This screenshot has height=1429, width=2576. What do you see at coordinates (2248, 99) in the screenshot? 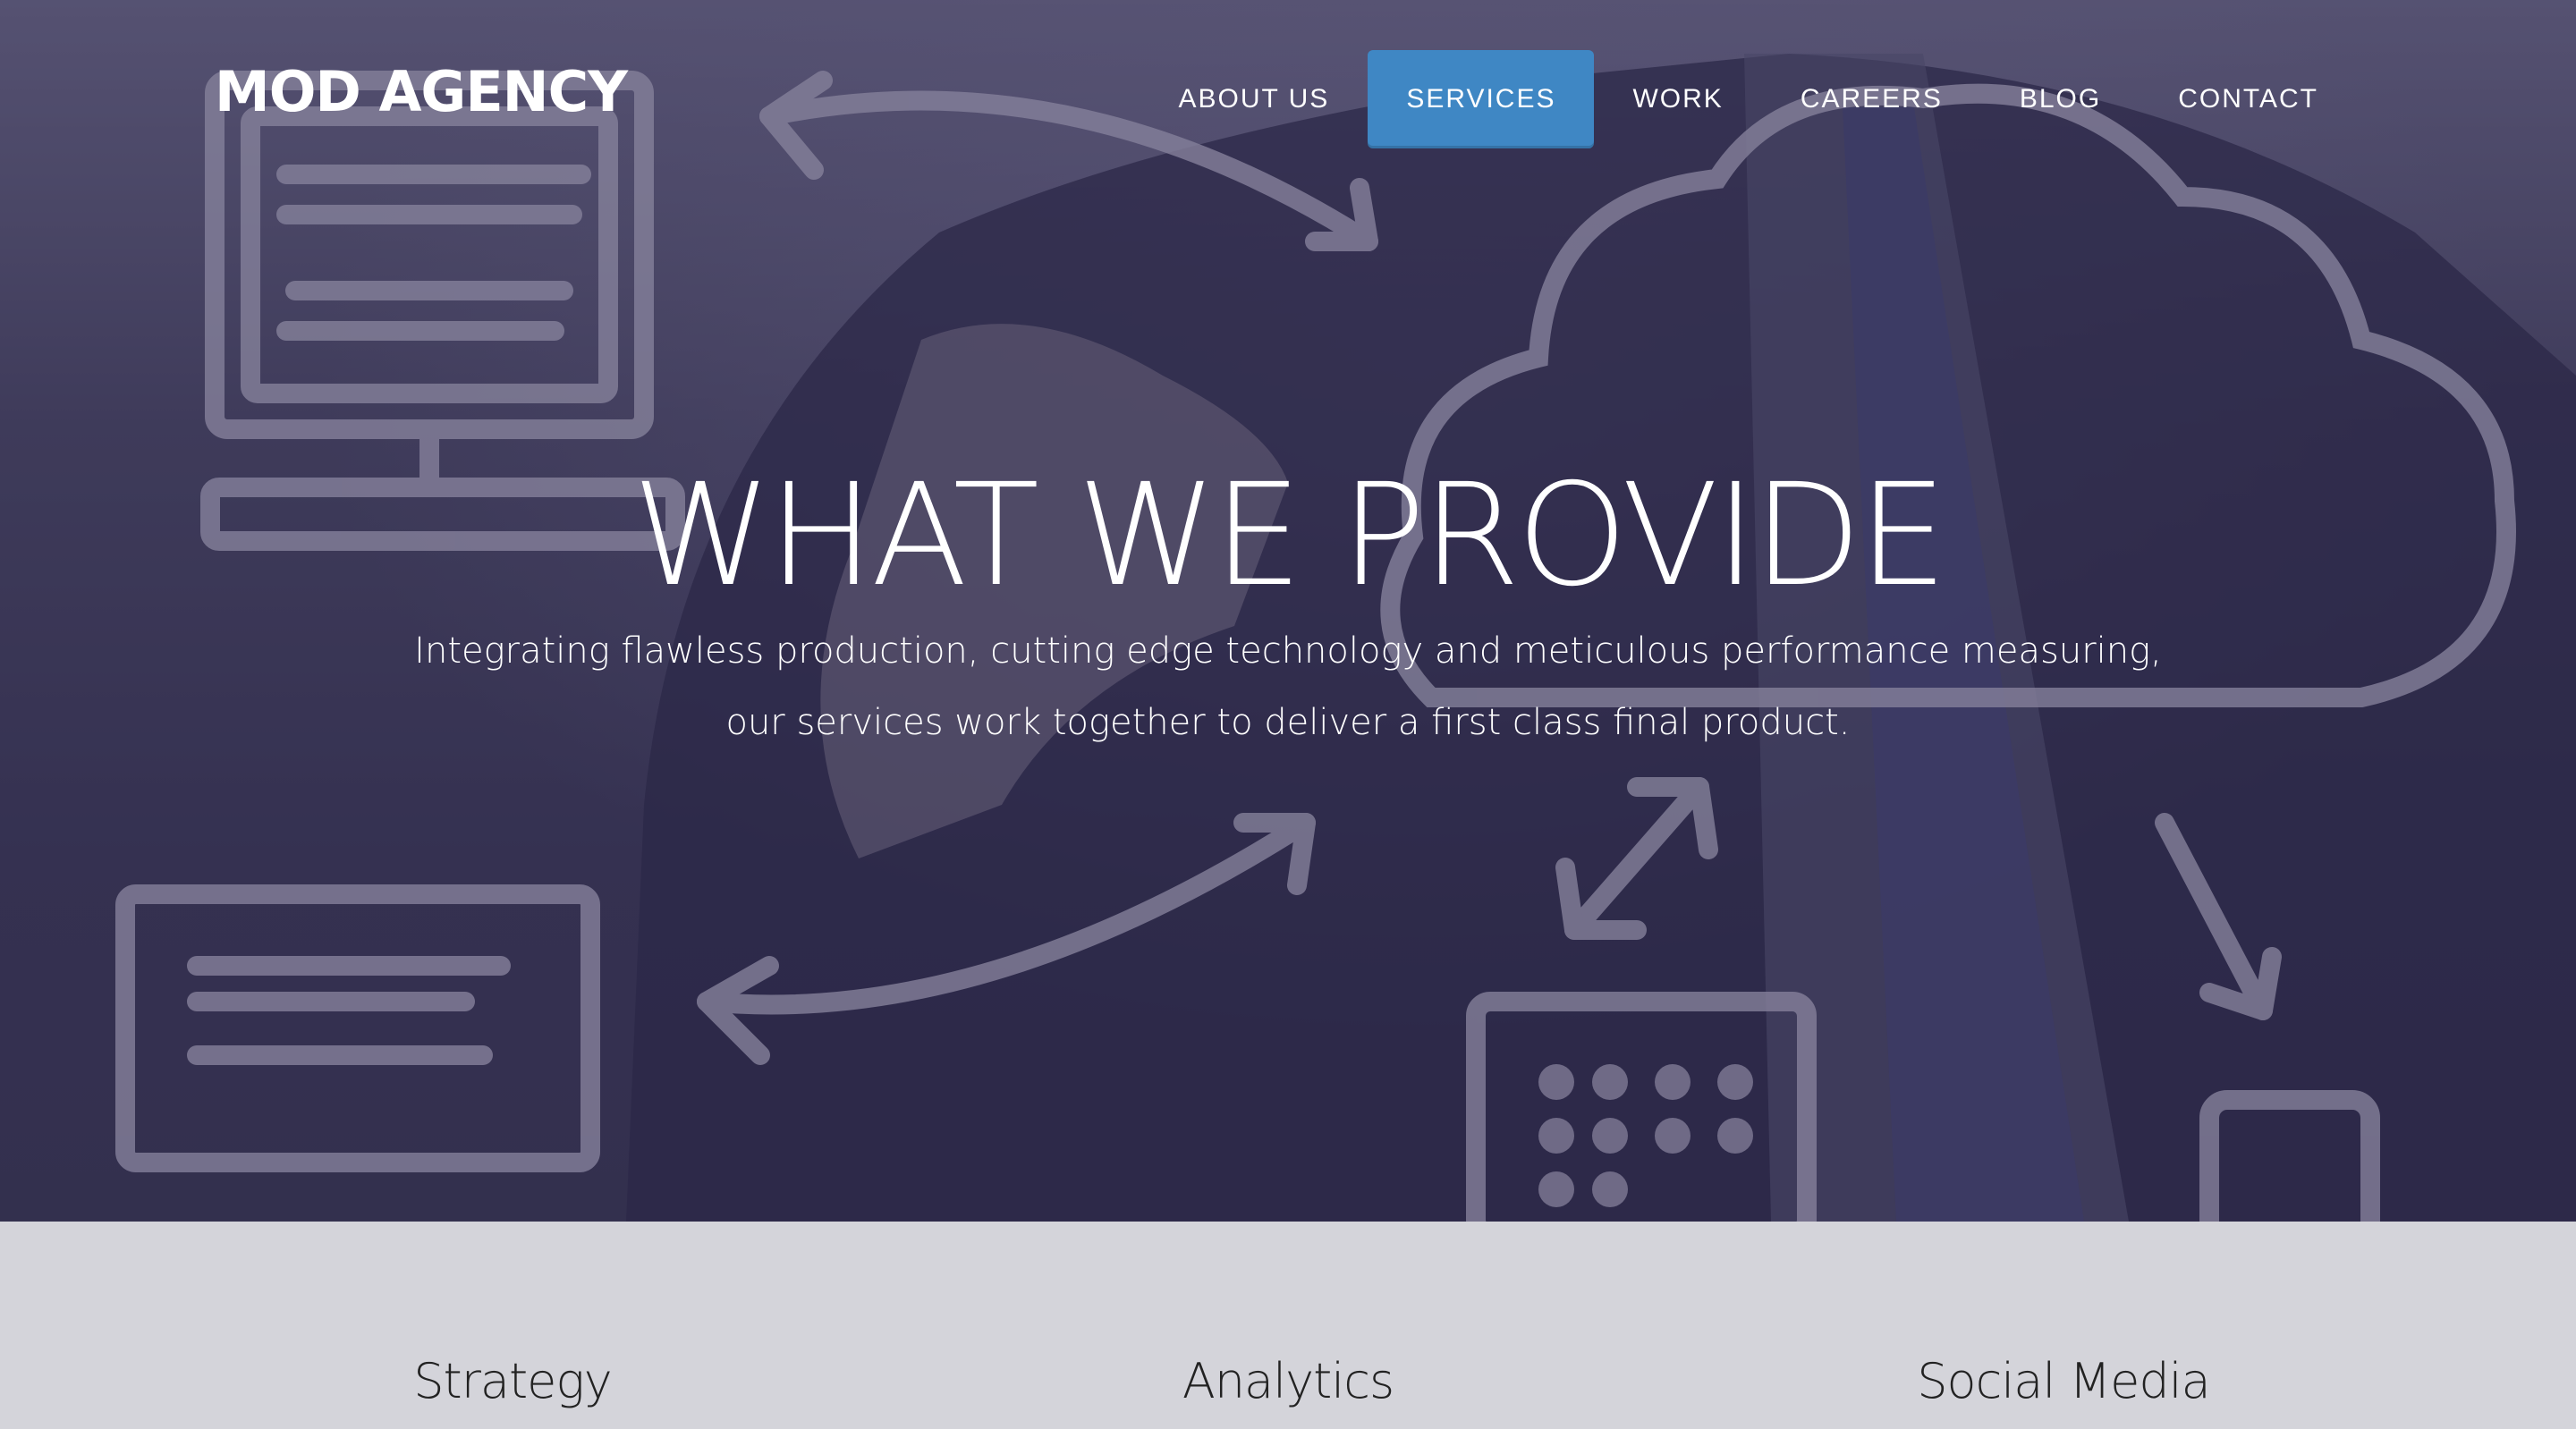
I see `nav-item-contact: CONTACT` at bounding box center [2248, 99].